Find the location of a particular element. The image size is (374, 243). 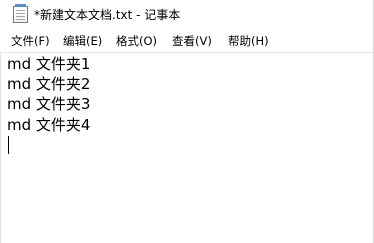

title-bar: *新建文本文档.txt - 记事本 is located at coordinates (187, 15).